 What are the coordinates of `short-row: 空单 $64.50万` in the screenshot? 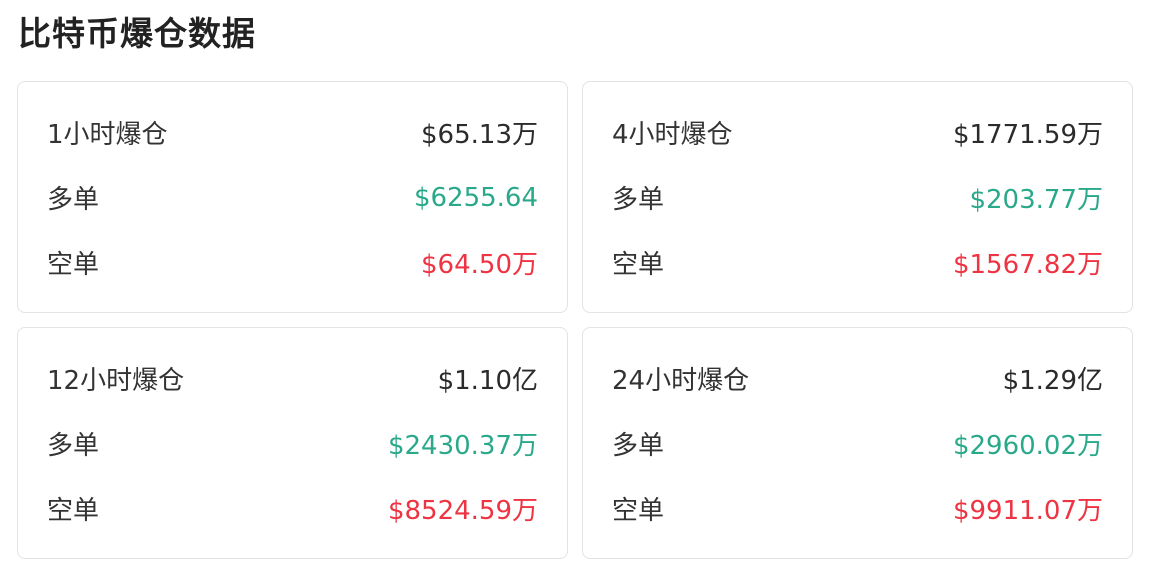 It's located at (292, 262).